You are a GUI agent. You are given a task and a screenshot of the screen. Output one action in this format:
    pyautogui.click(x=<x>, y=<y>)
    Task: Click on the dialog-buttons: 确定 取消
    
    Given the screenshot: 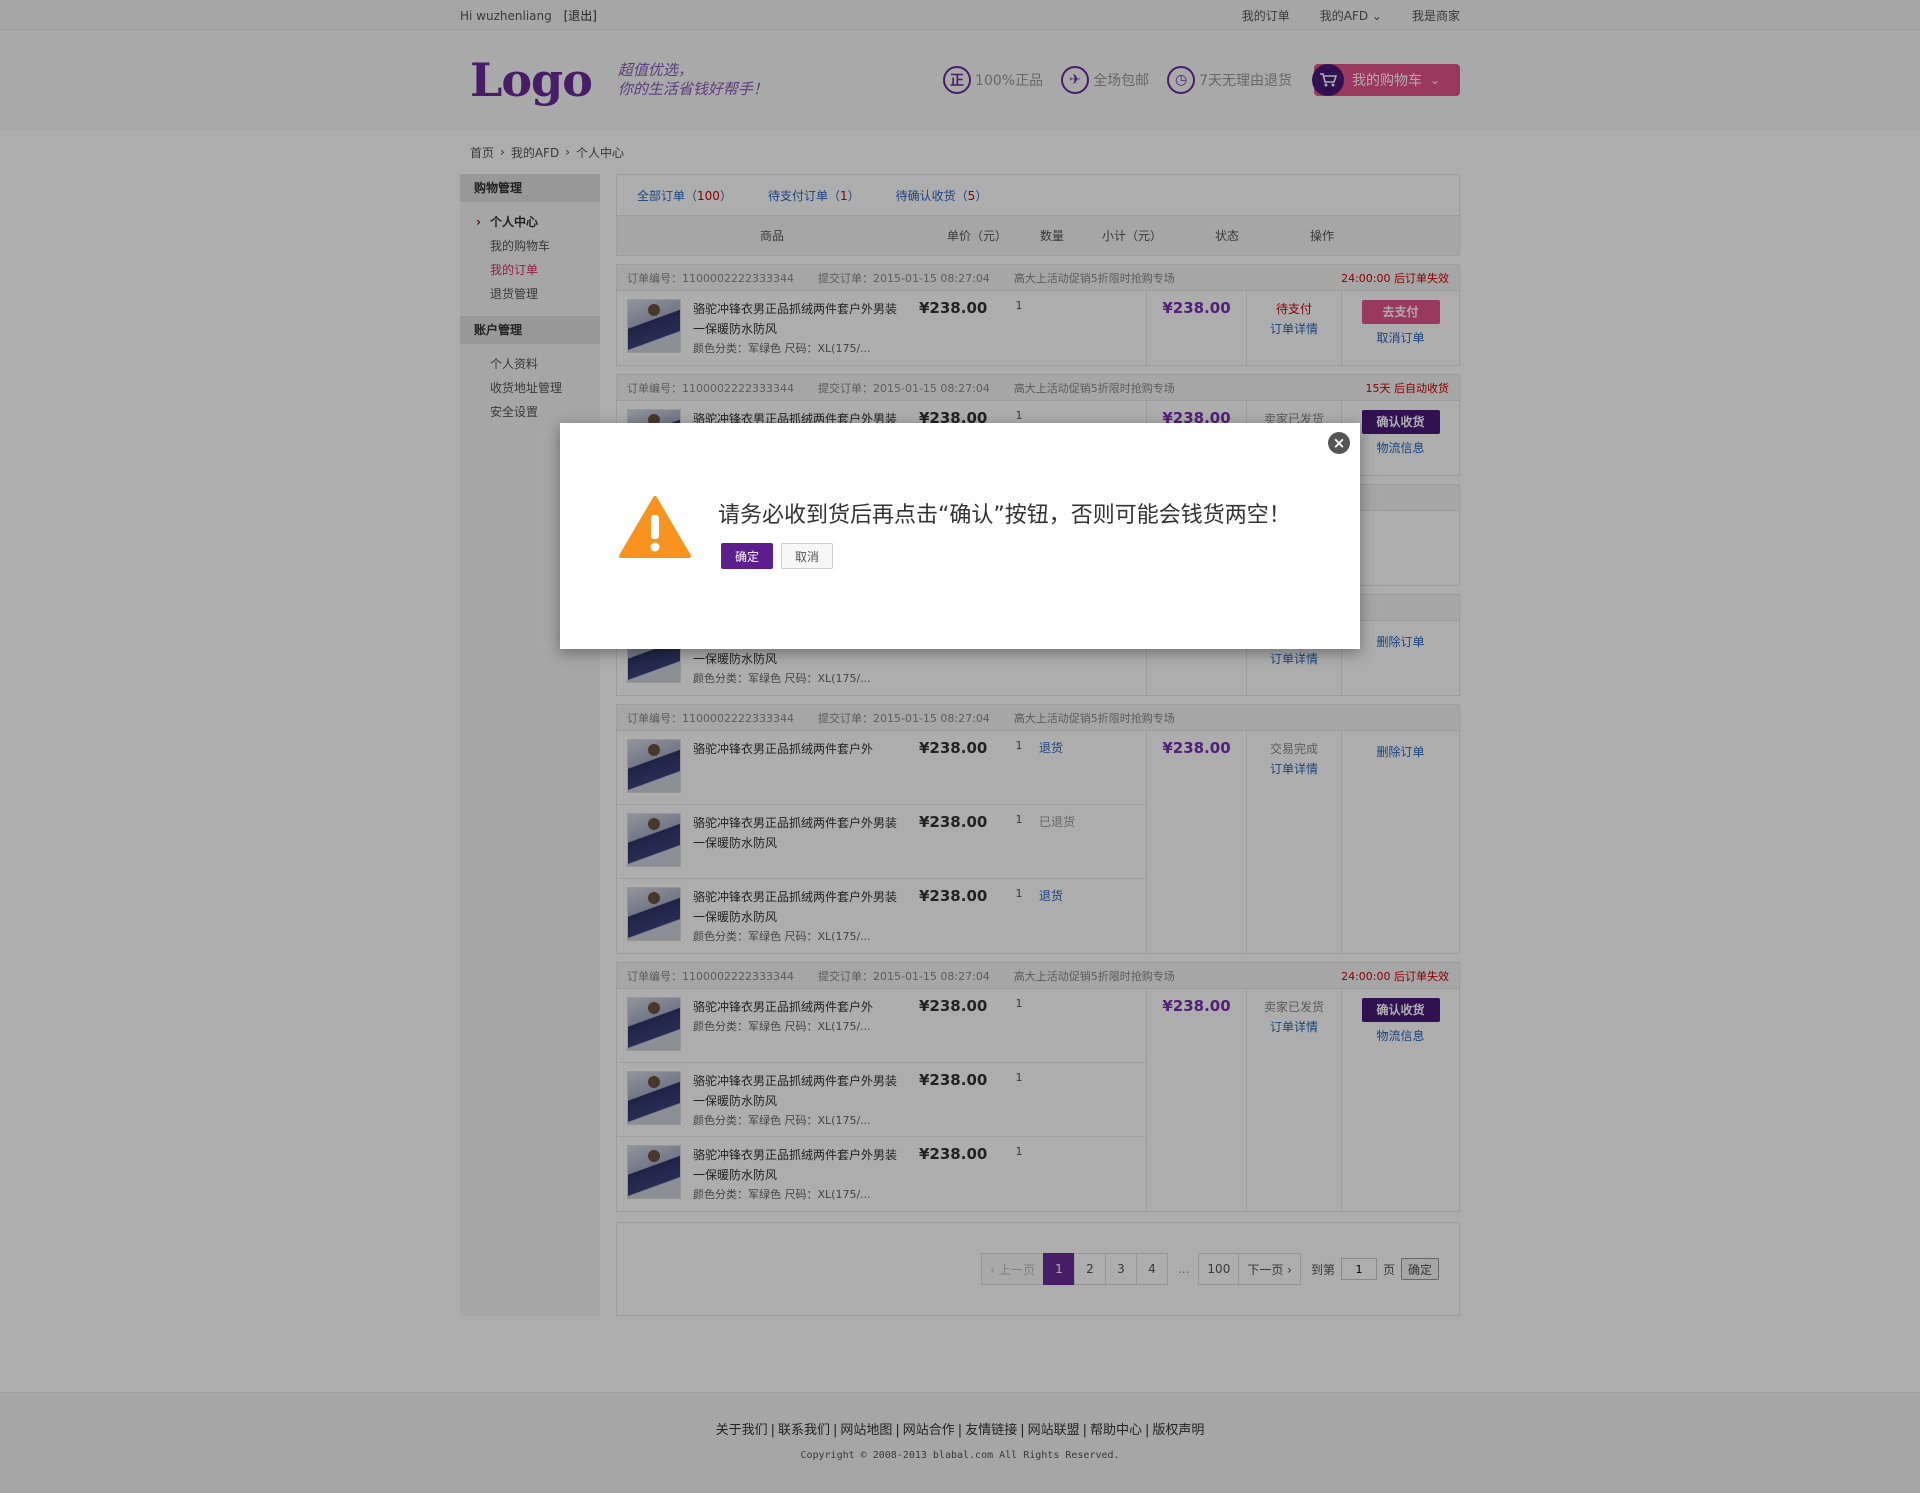 What is the action you would take?
    pyautogui.click(x=777, y=556)
    